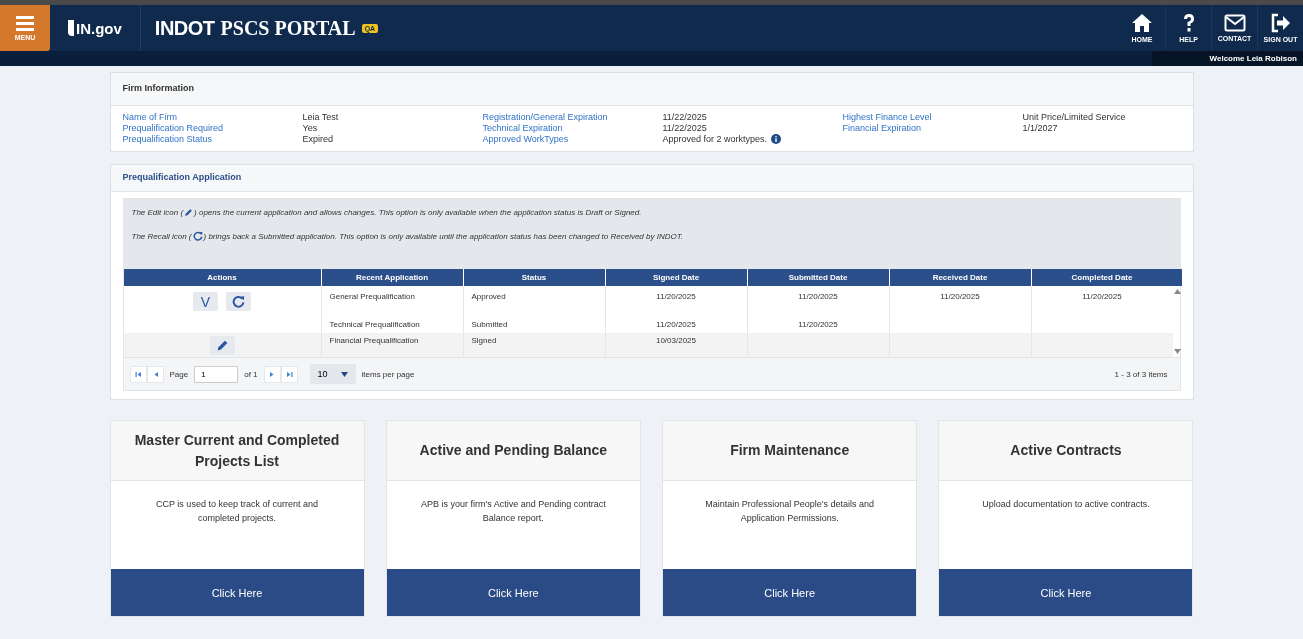 The height and width of the screenshot is (639, 1303). What do you see at coordinates (651, 178) in the screenshot?
I see `panel-title: Prequalification Application` at bounding box center [651, 178].